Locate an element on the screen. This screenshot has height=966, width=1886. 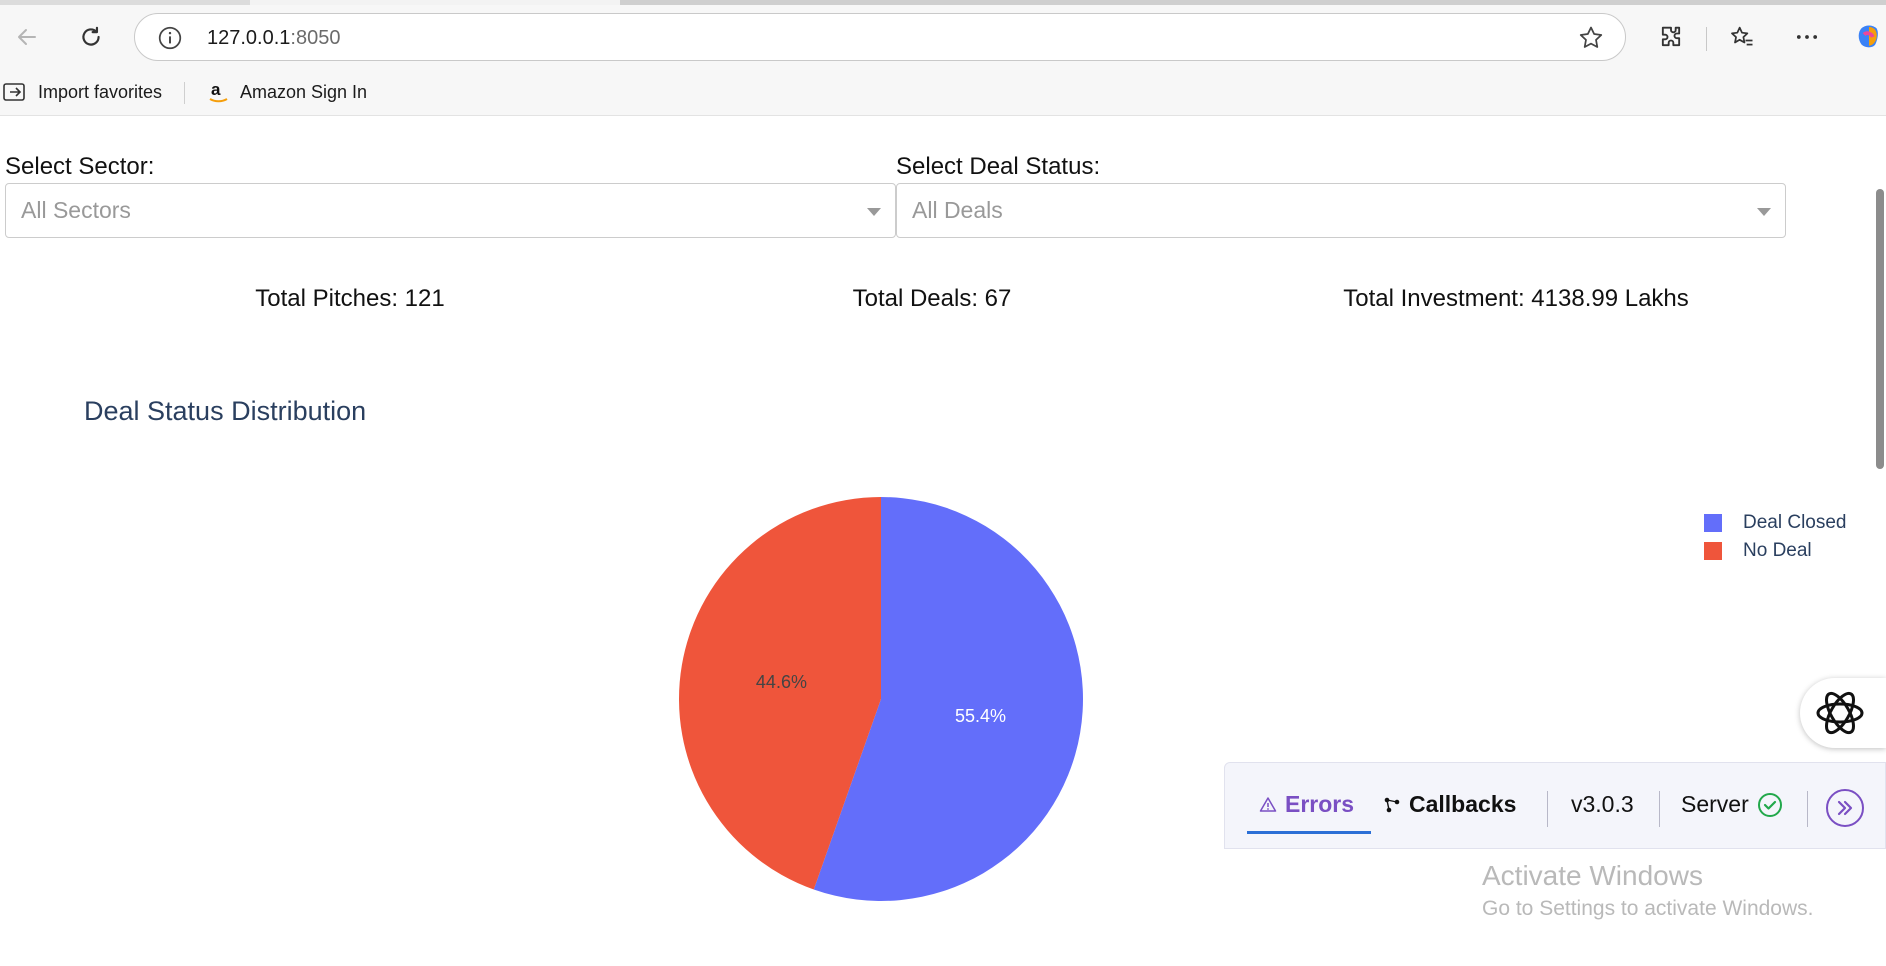
legend-swatch-deal-closed is located at coordinates (1713, 523).